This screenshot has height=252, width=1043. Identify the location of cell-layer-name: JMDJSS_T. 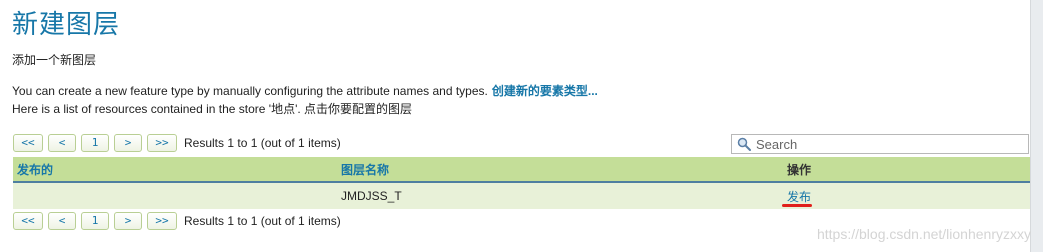
(371, 196).